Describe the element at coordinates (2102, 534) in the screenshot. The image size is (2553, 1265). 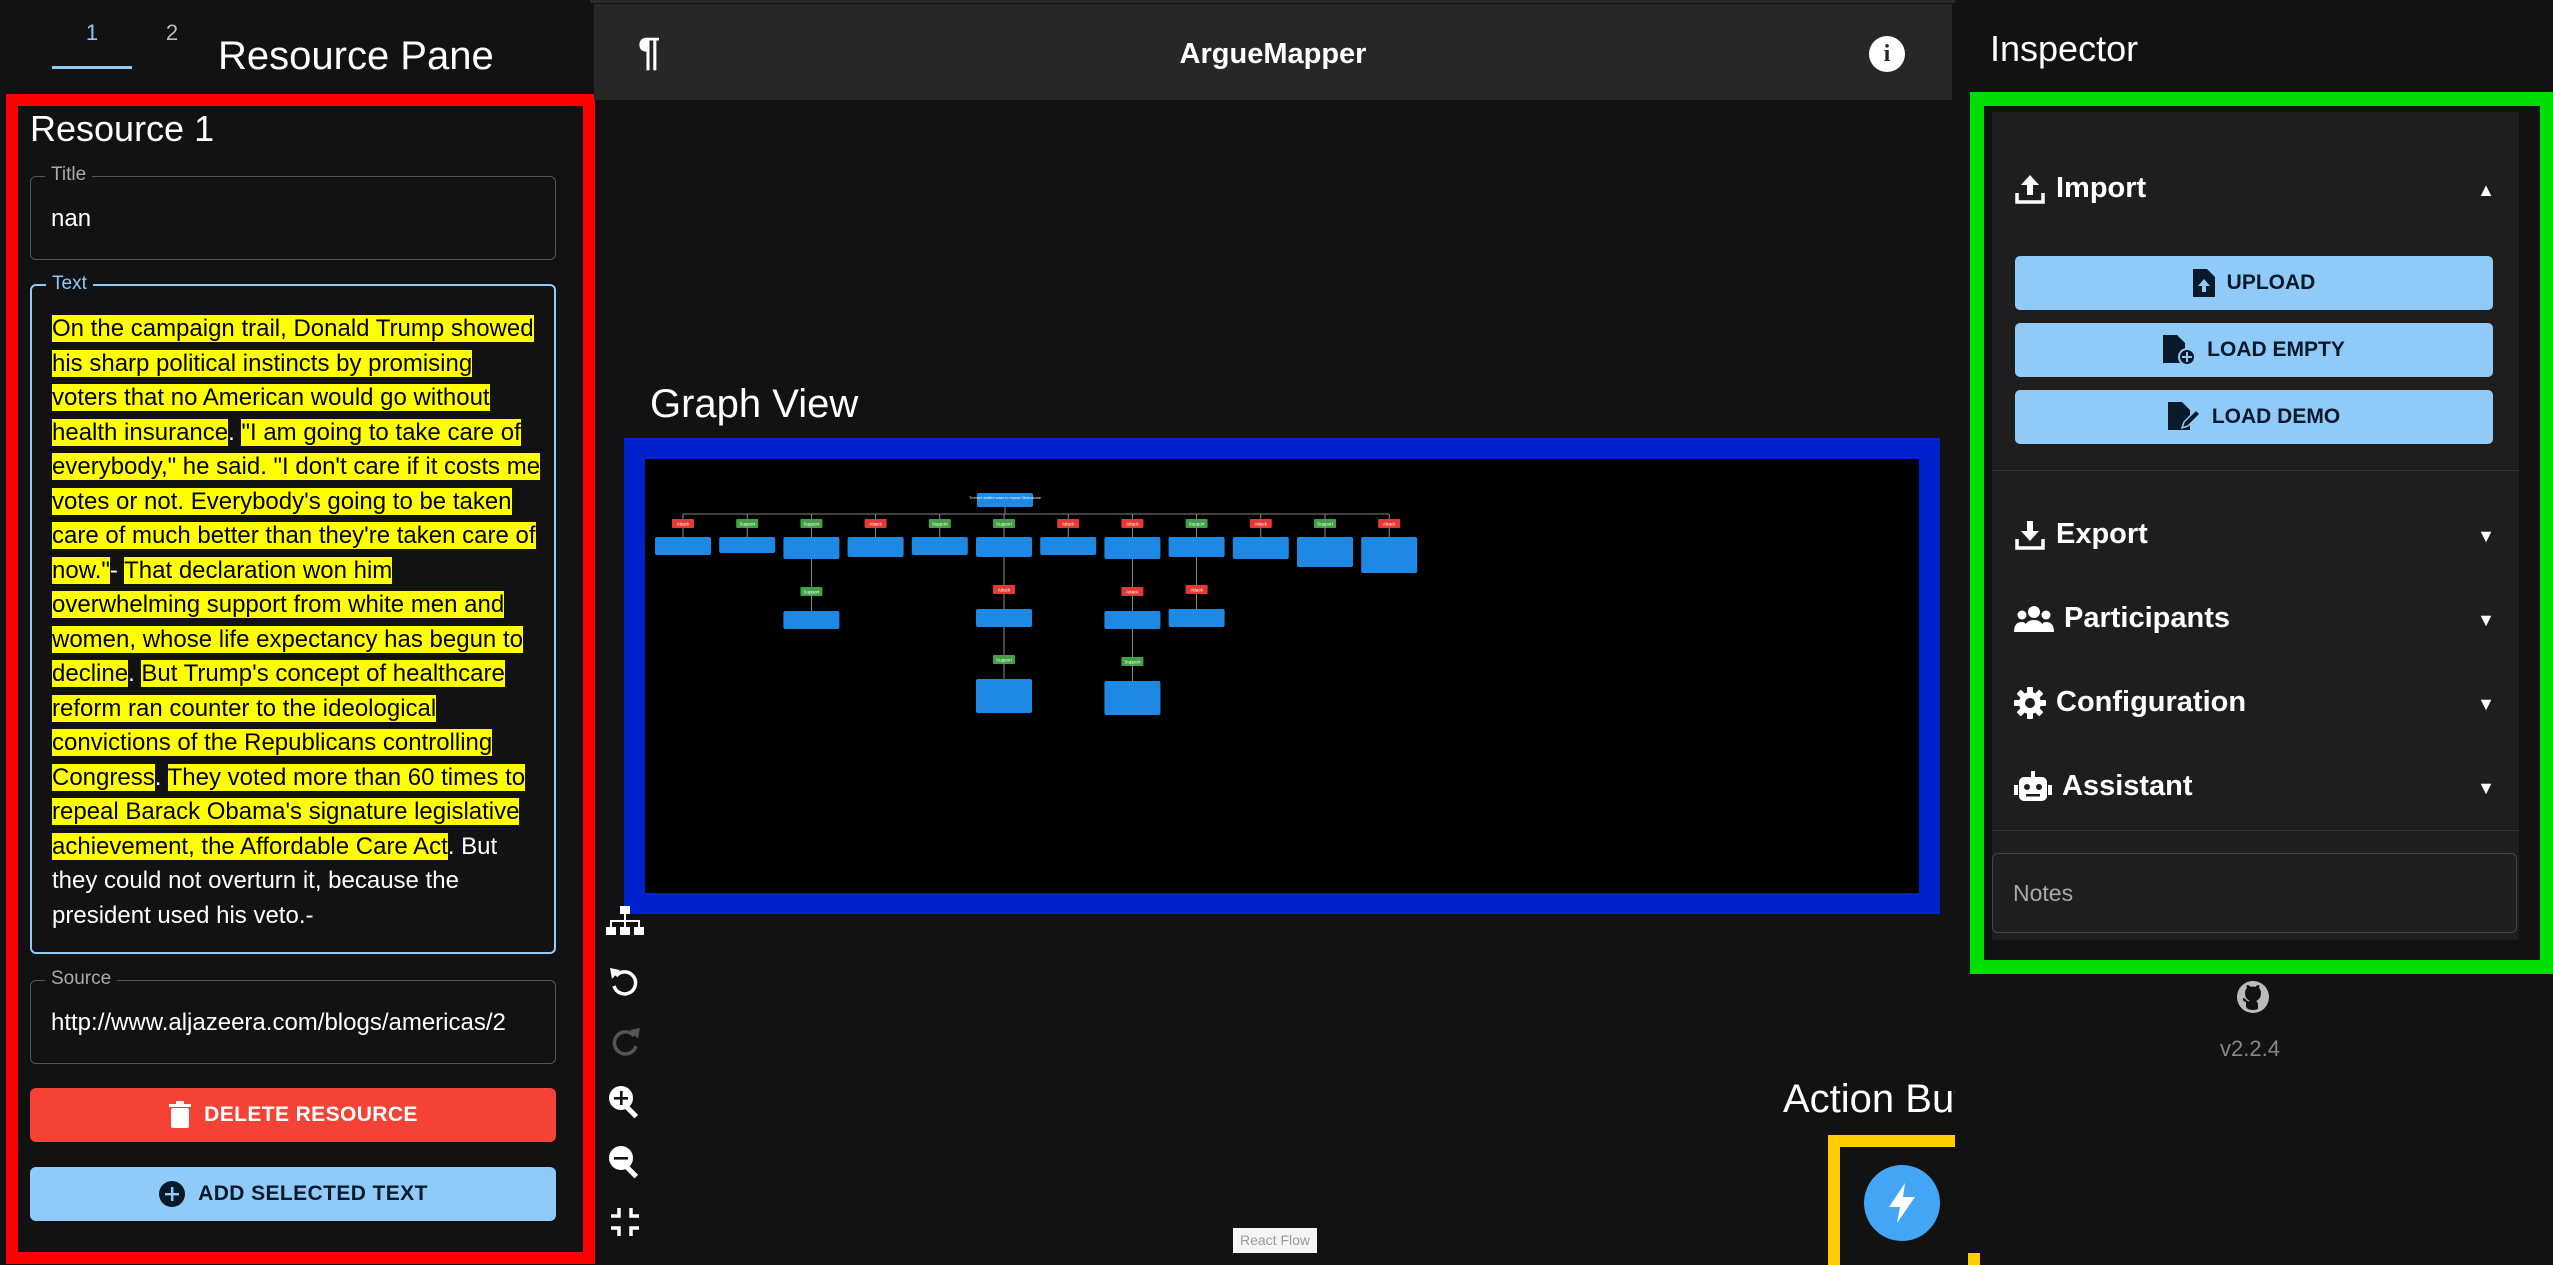
I see `accordion-export-label: Export` at that location.